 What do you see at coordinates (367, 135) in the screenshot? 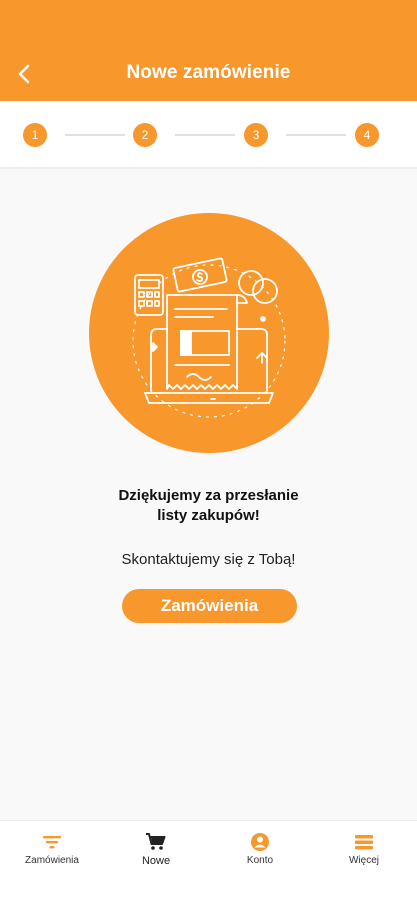
I see `step-4: 4` at bounding box center [367, 135].